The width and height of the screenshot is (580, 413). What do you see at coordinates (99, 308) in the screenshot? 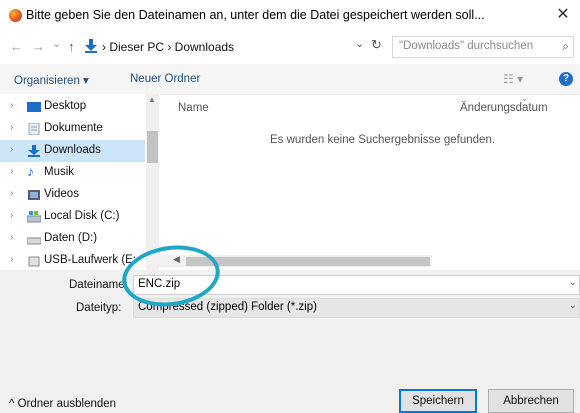
I see `filetype-label: Dateityp:` at bounding box center [99, 308].